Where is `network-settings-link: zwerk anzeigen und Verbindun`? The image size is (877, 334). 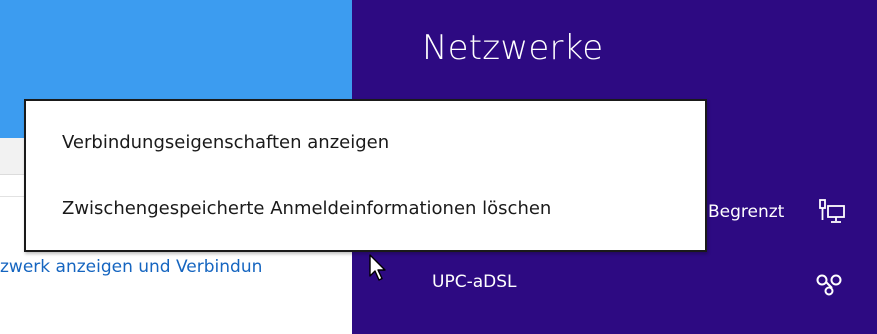 network-settings-link: zwerk anzeigen und Verbindun is located at coordinates (176, 267).